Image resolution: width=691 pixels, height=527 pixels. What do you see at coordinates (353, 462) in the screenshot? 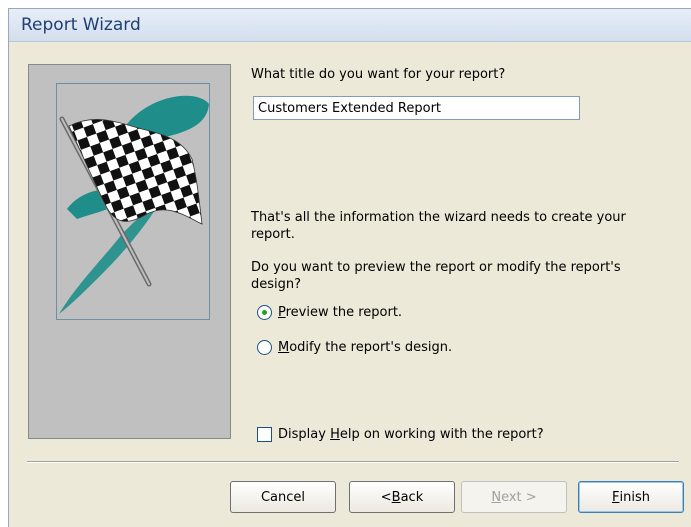
I see `button-separator` at bounding box center [353, 462].